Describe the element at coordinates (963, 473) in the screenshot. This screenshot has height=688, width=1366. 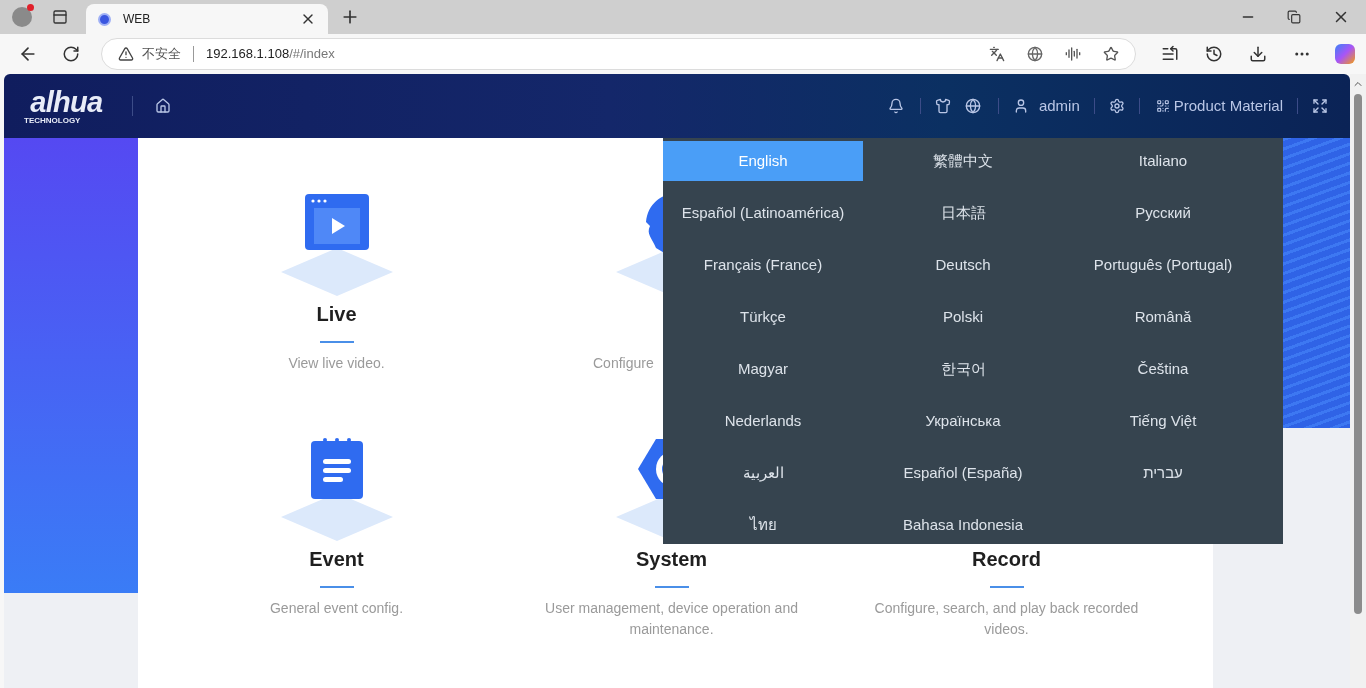
I see `language-option: Español (España)` at that location.